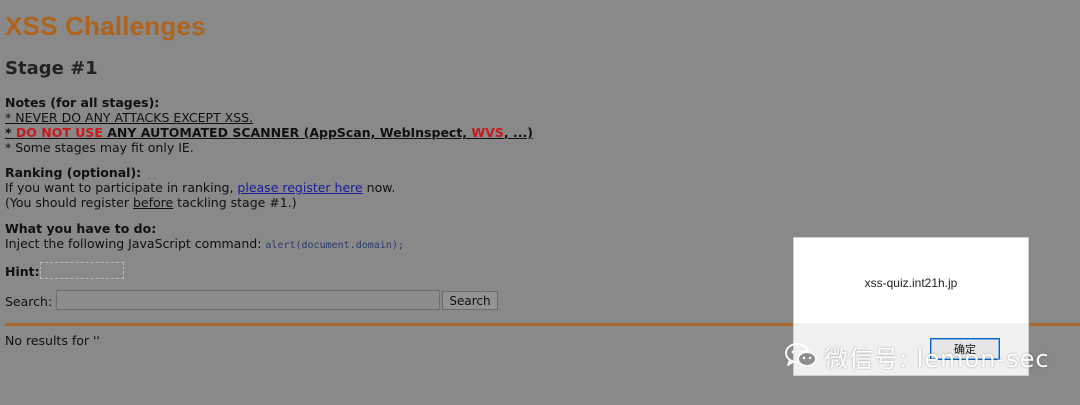 The height and width of the screenshot is (405, 1080). Describe the element at coordinates (299, 187) in the screenshot. I see `register-link: please register here` at that location.